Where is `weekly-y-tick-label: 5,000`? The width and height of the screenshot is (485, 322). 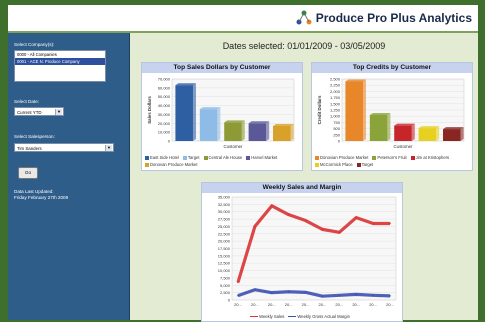
weekly-y-tick-label: 5,000 is located at coordinates (225, 285).